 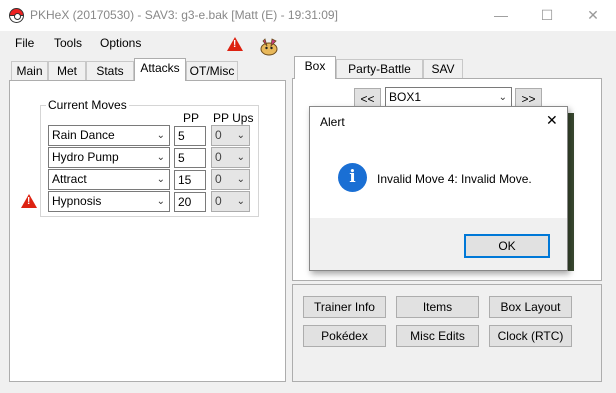 I want to click on move-4-pp: 20, so click(x=190, y=202).